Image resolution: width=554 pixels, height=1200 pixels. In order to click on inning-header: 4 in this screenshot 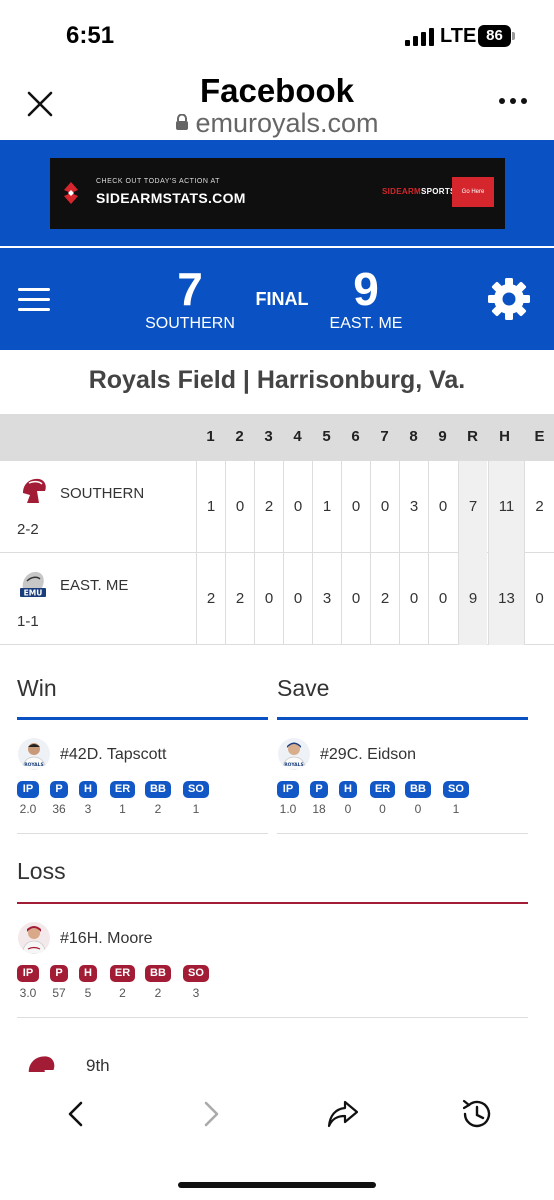, I will do `click(297, 436)`.